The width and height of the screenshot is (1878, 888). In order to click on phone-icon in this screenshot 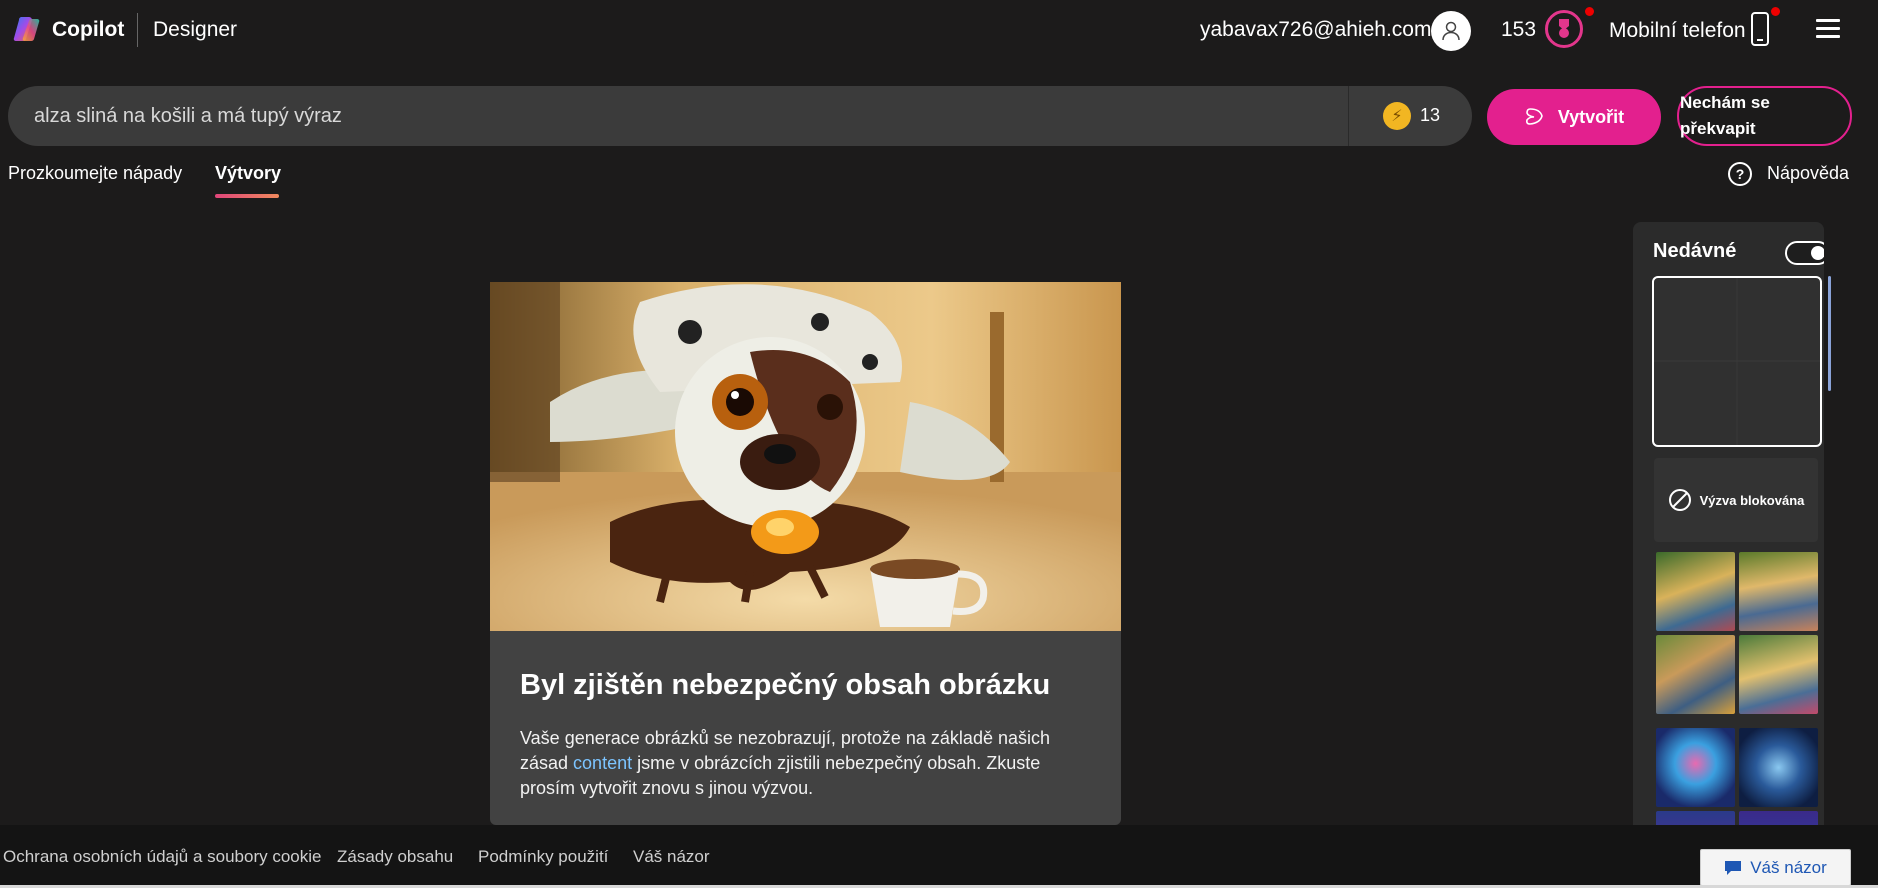, I will do `click(1760, 29)`.